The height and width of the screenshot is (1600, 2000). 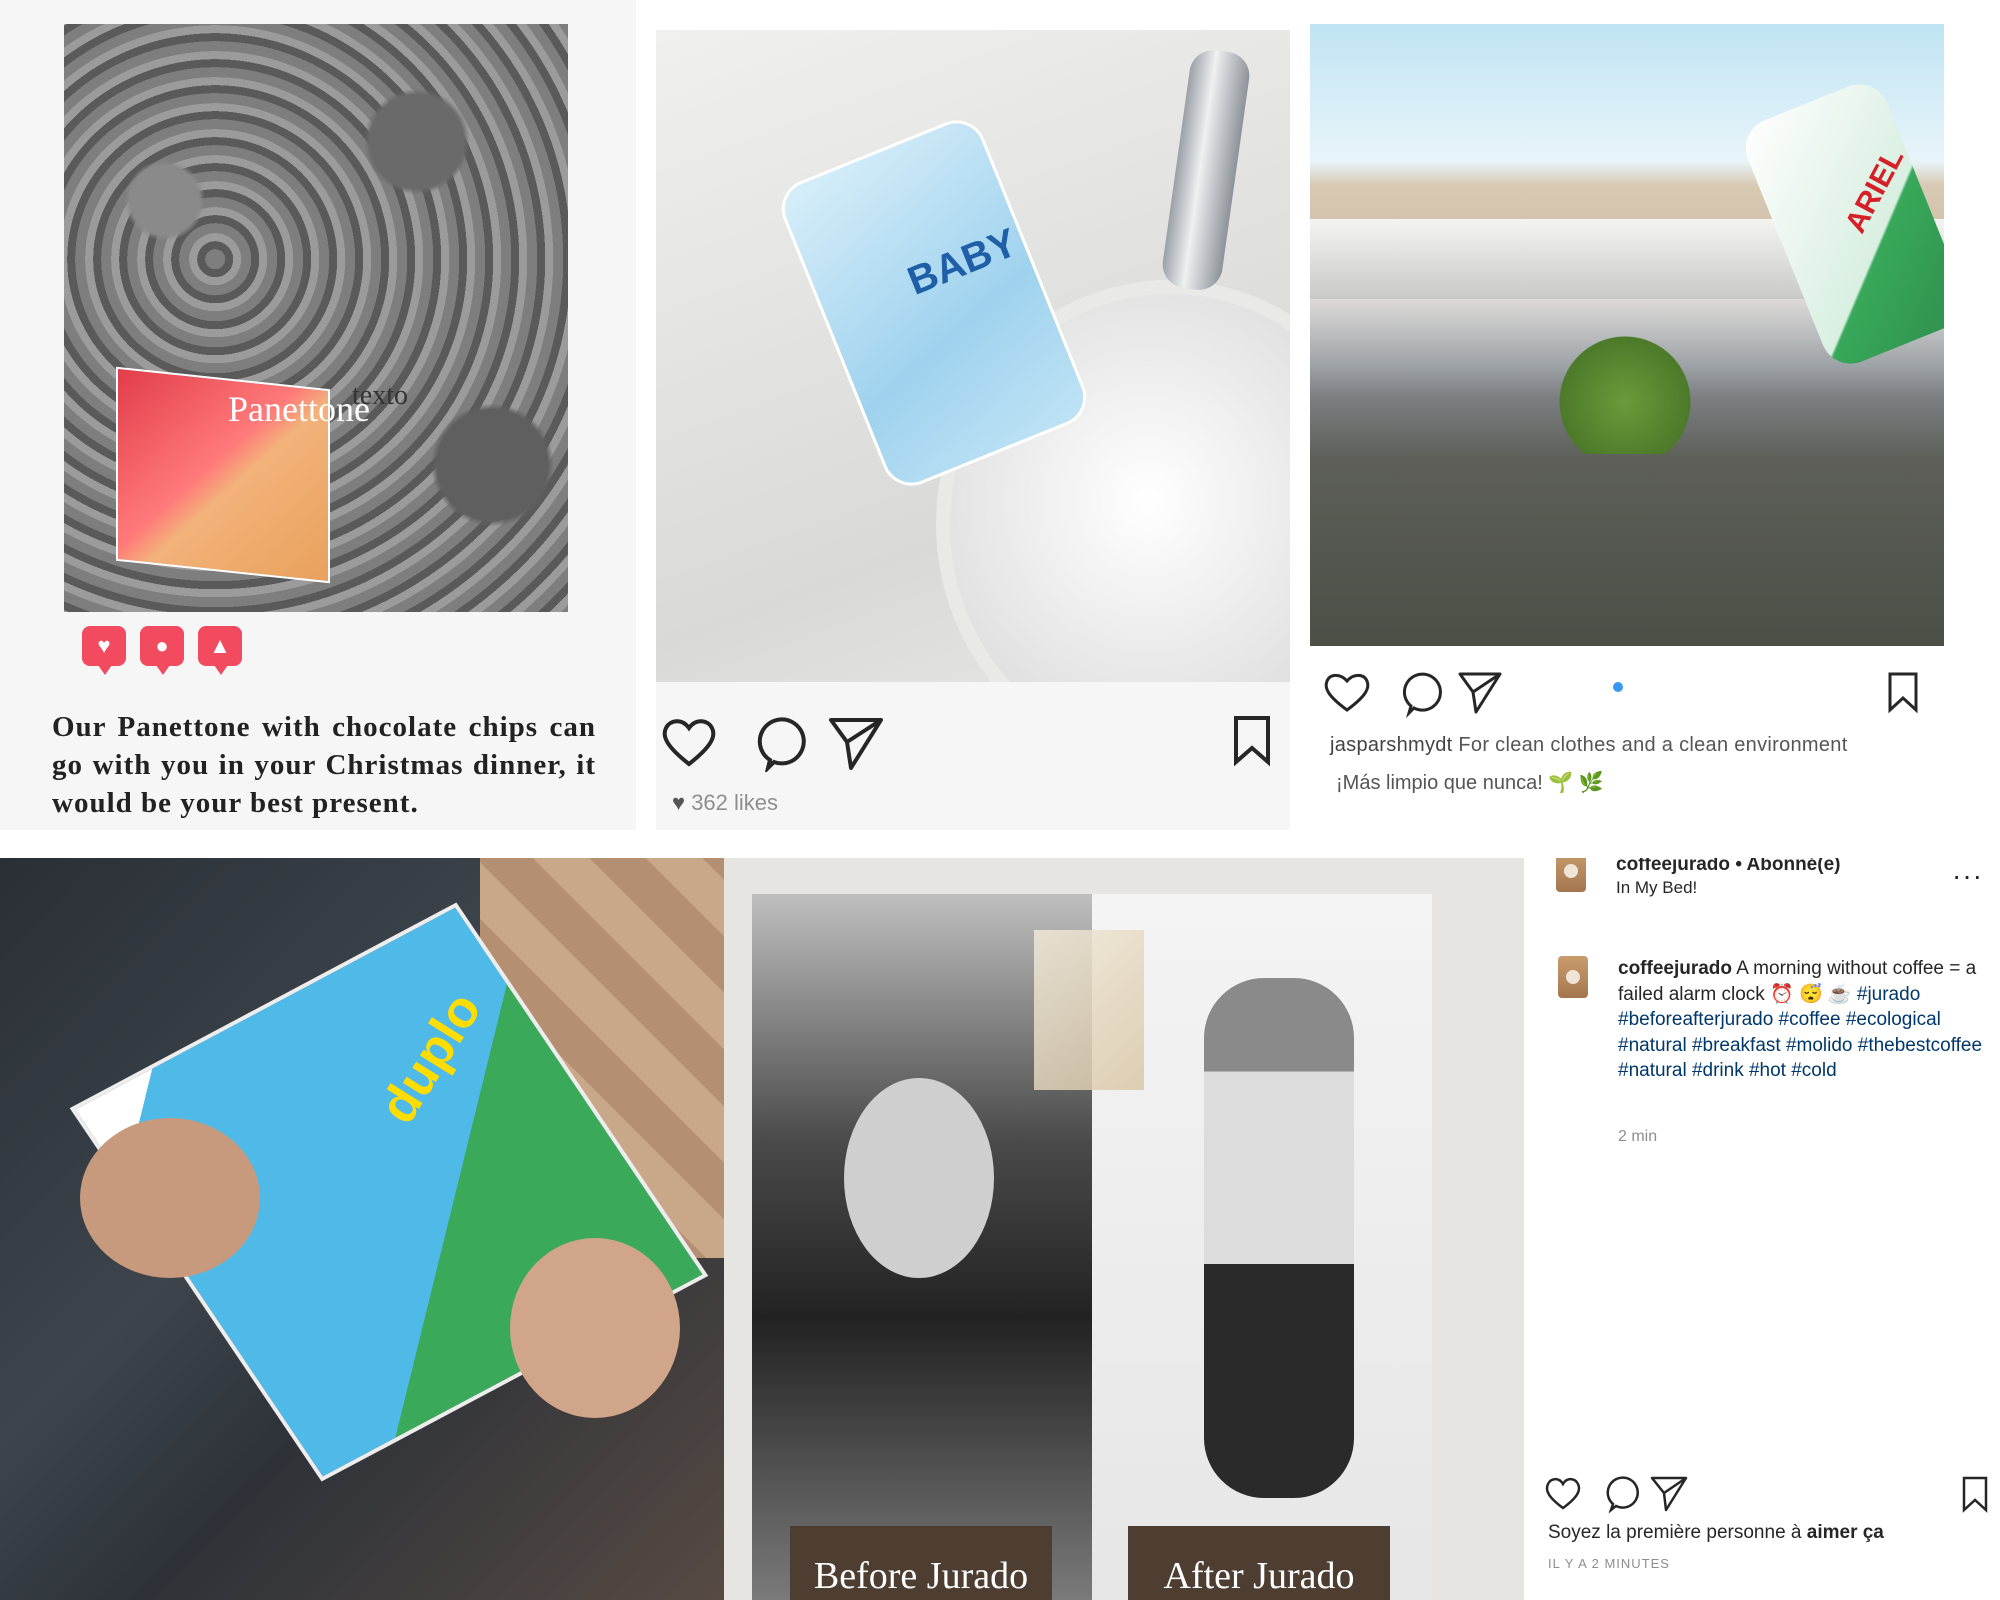 What do you see at coordinates (1259, 1563) in the screenshot?
I see `after-label: After Jurado` at bounding box center [1259, 1563].